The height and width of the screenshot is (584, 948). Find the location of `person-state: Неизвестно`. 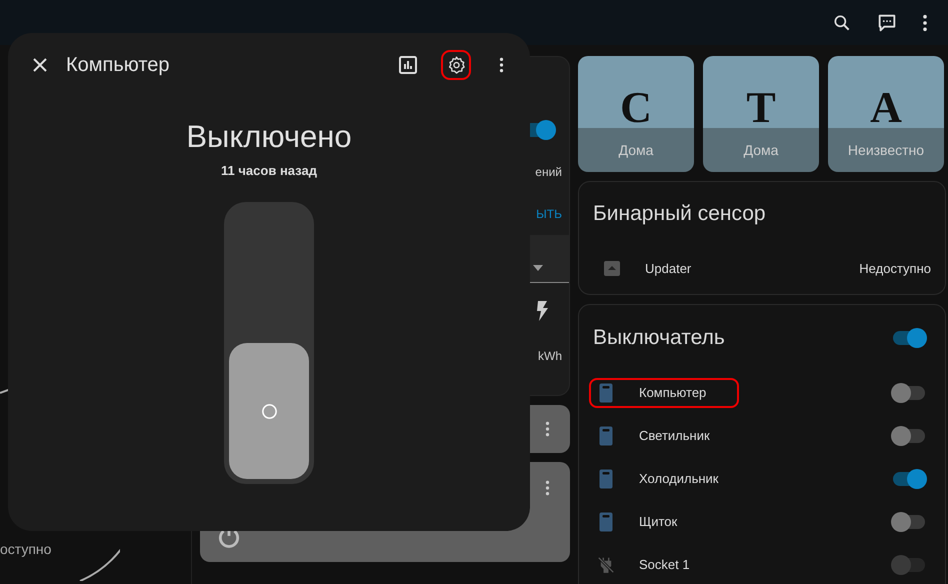

person-state: Неизвестно is located at coordinates (886, 151).